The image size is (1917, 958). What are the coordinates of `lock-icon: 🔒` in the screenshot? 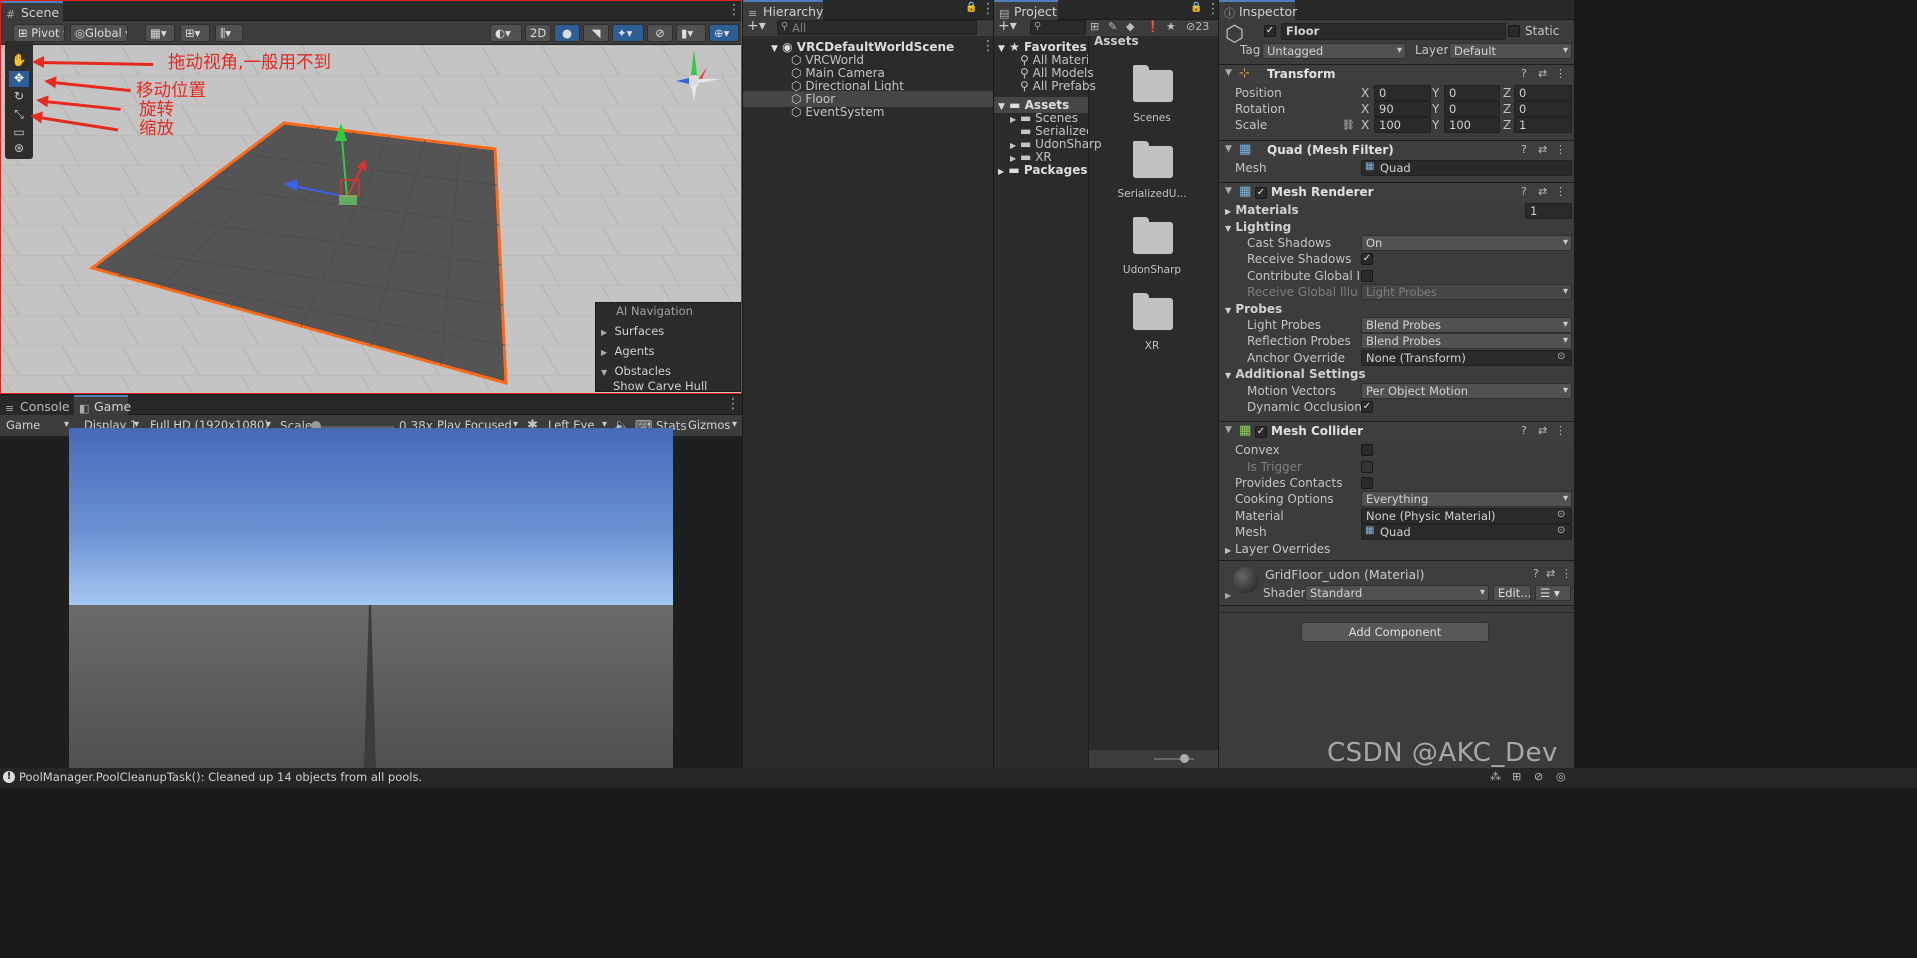 It's located at (1196, 7).